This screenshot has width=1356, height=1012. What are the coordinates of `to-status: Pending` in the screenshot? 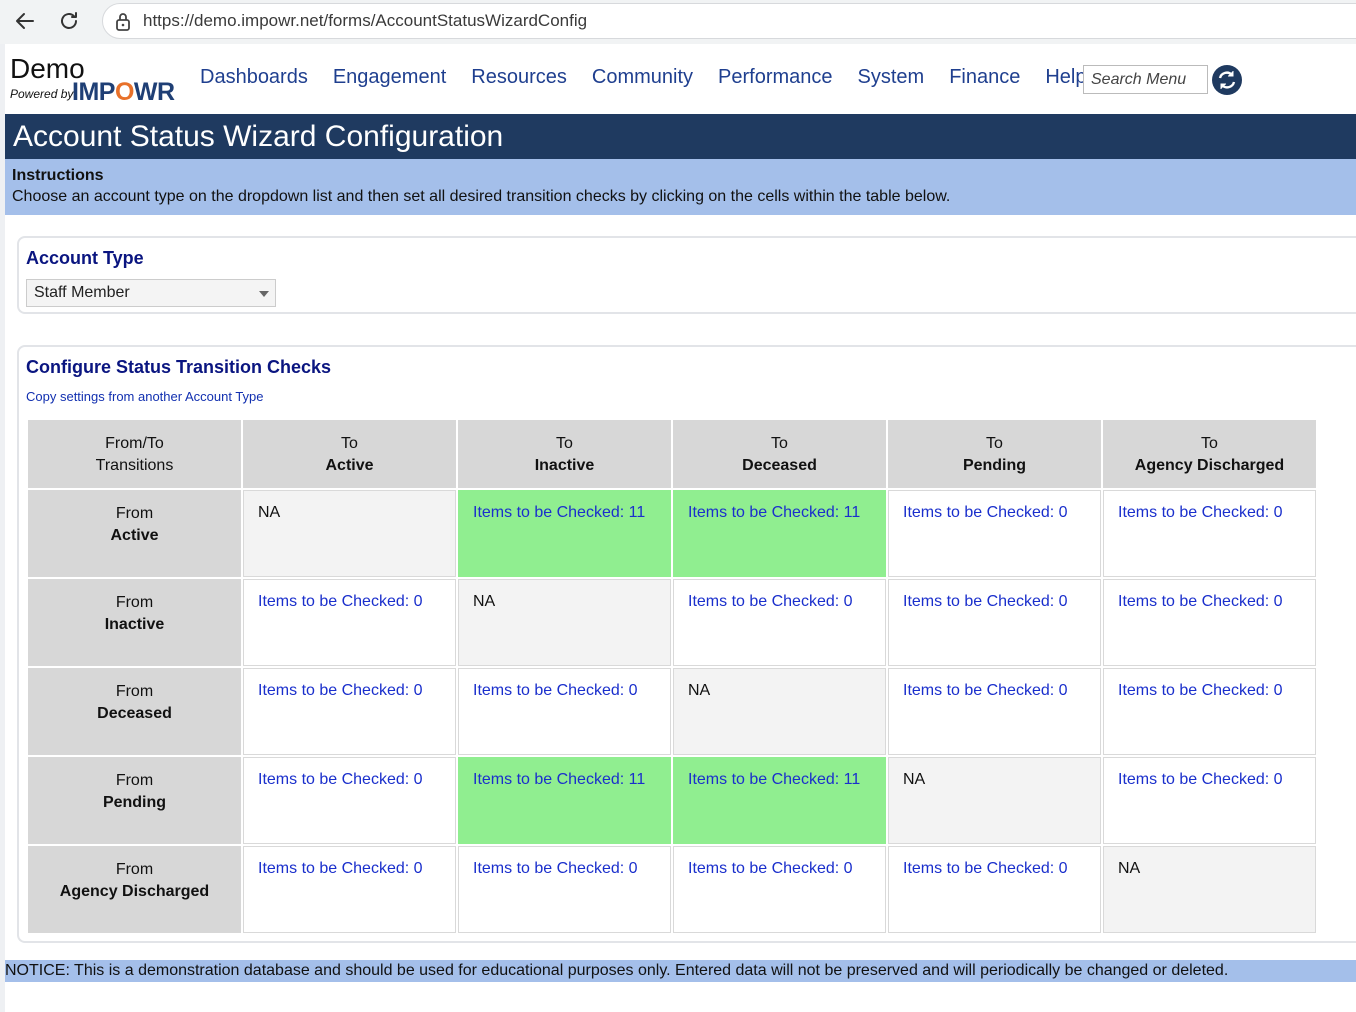 It's located at (994, 465).